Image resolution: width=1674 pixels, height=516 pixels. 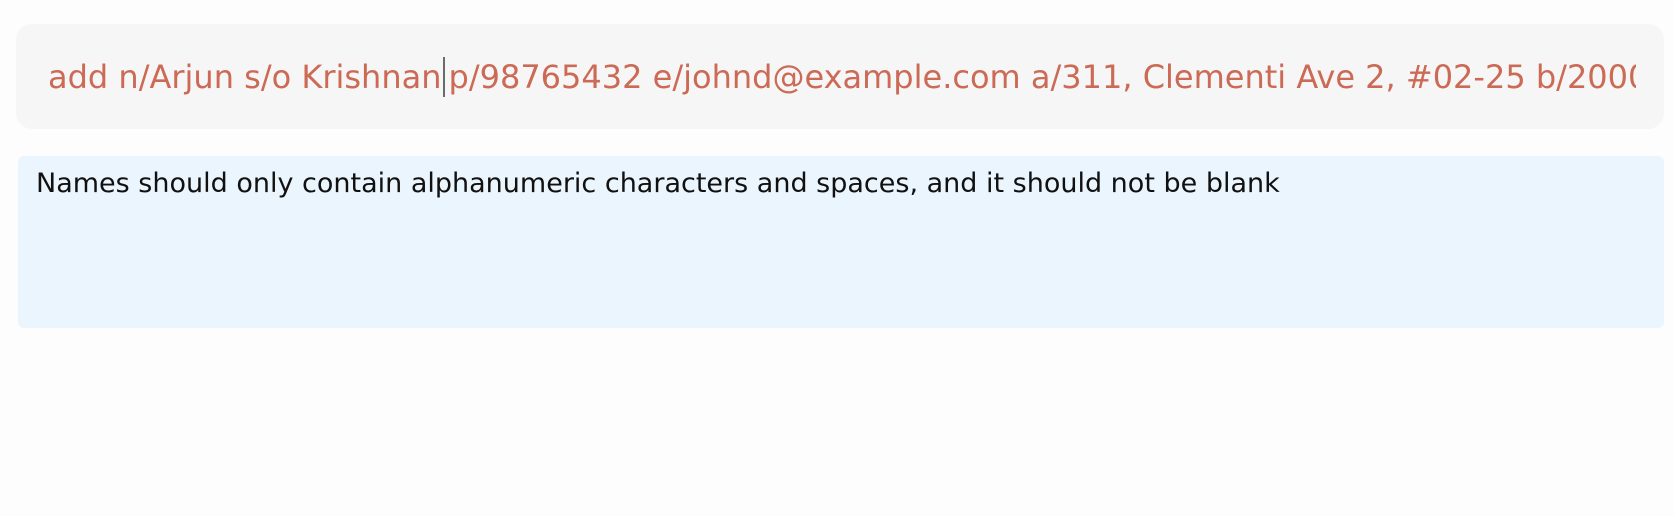 I want to click on text-cursor, so click(x=443, y=77).